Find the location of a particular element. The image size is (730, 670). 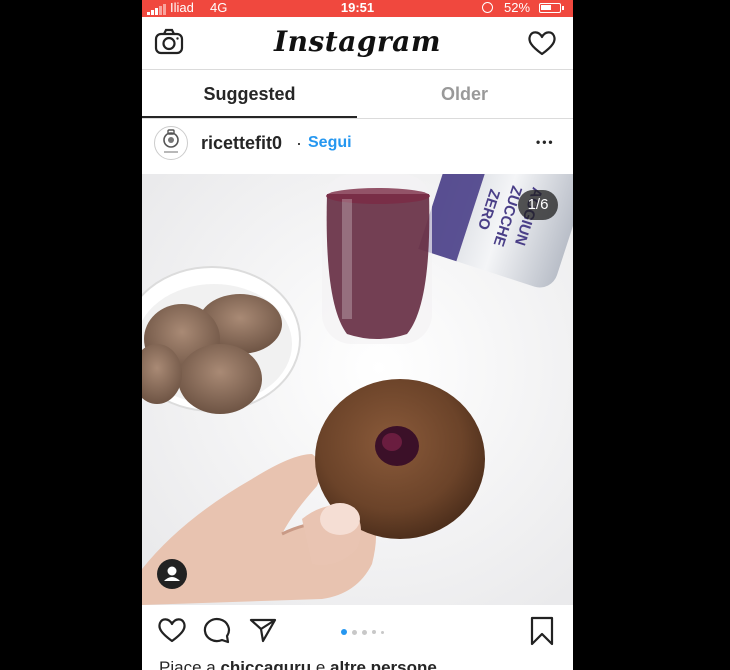

carousel-dots is located at coordinates (362, 632).